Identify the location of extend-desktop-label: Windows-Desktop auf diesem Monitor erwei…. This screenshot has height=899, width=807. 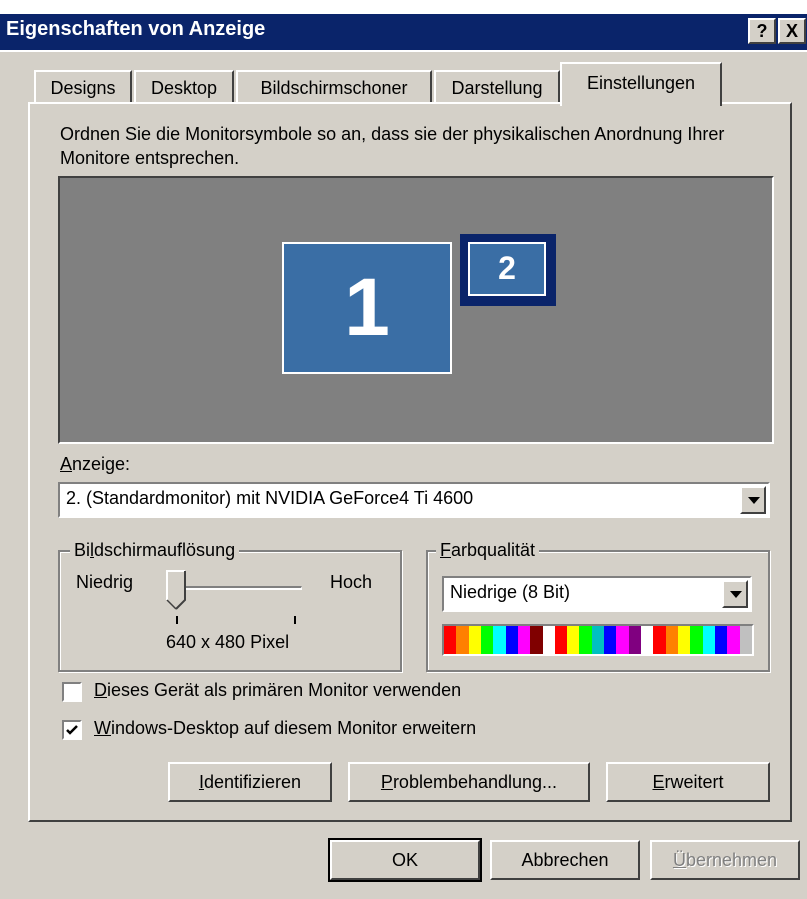
(285, 728).